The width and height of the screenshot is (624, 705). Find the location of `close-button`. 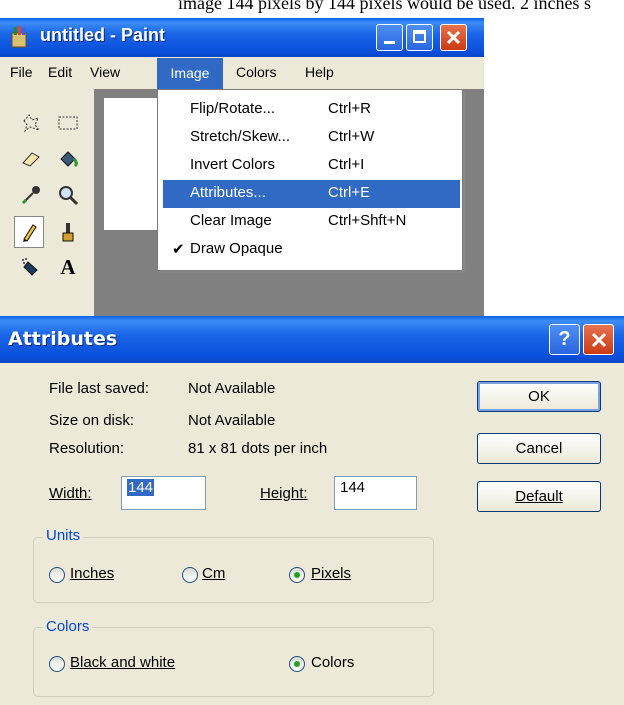

close-button is located at coordinates (453, 37).